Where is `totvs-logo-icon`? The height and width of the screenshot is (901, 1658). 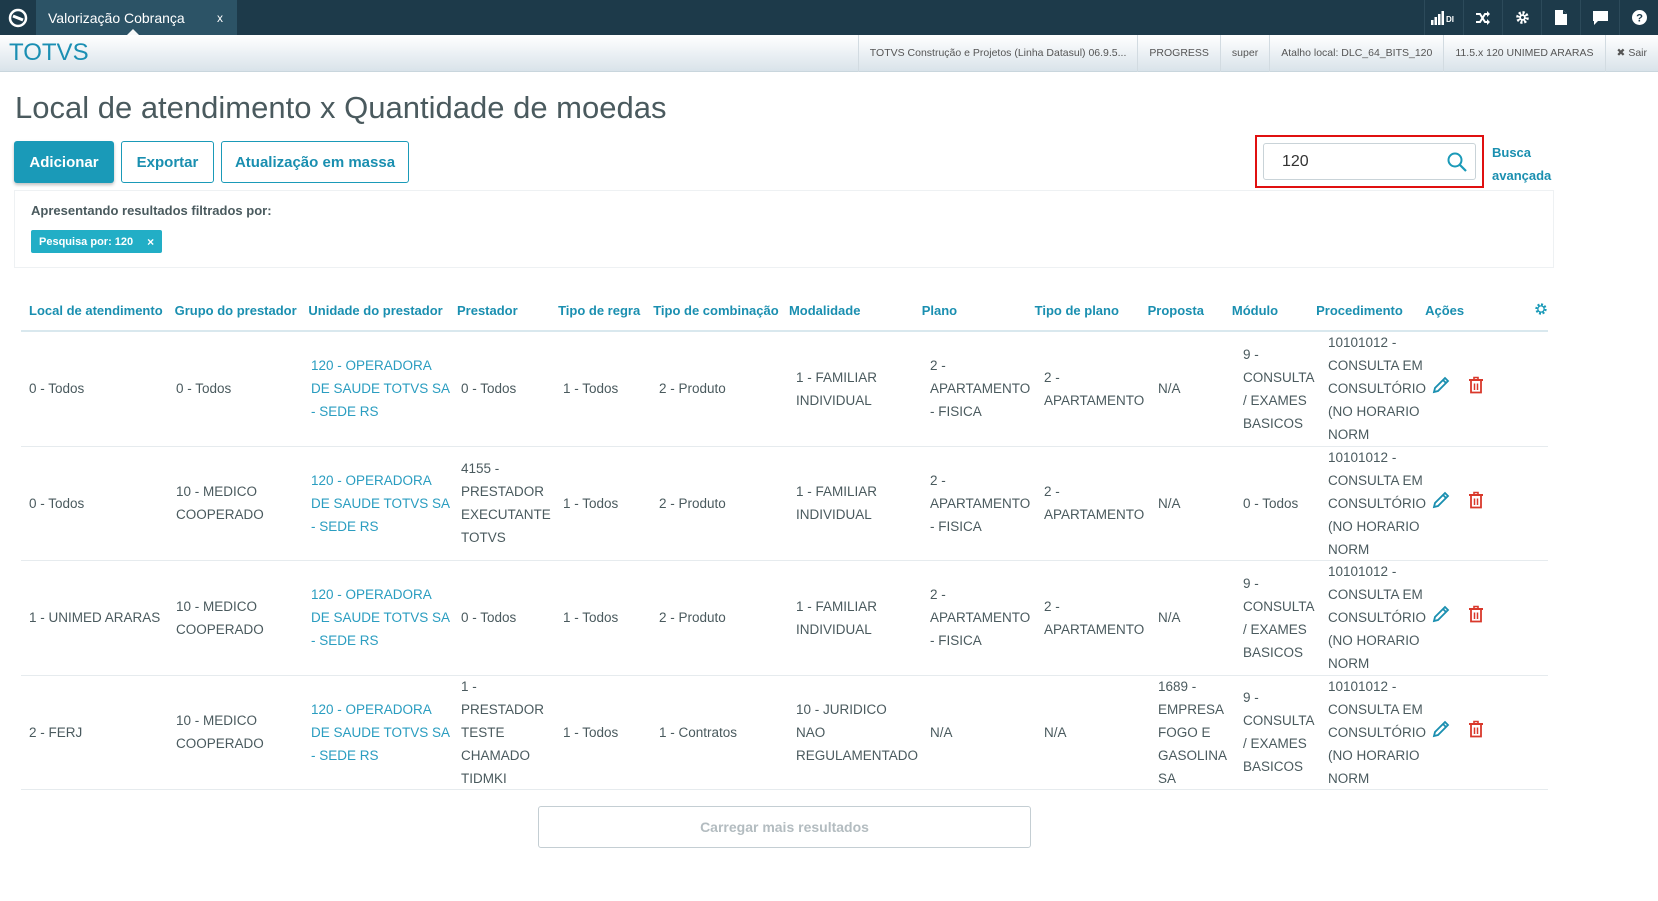 totvs-logo-icon is located at coordinates (18, 17).